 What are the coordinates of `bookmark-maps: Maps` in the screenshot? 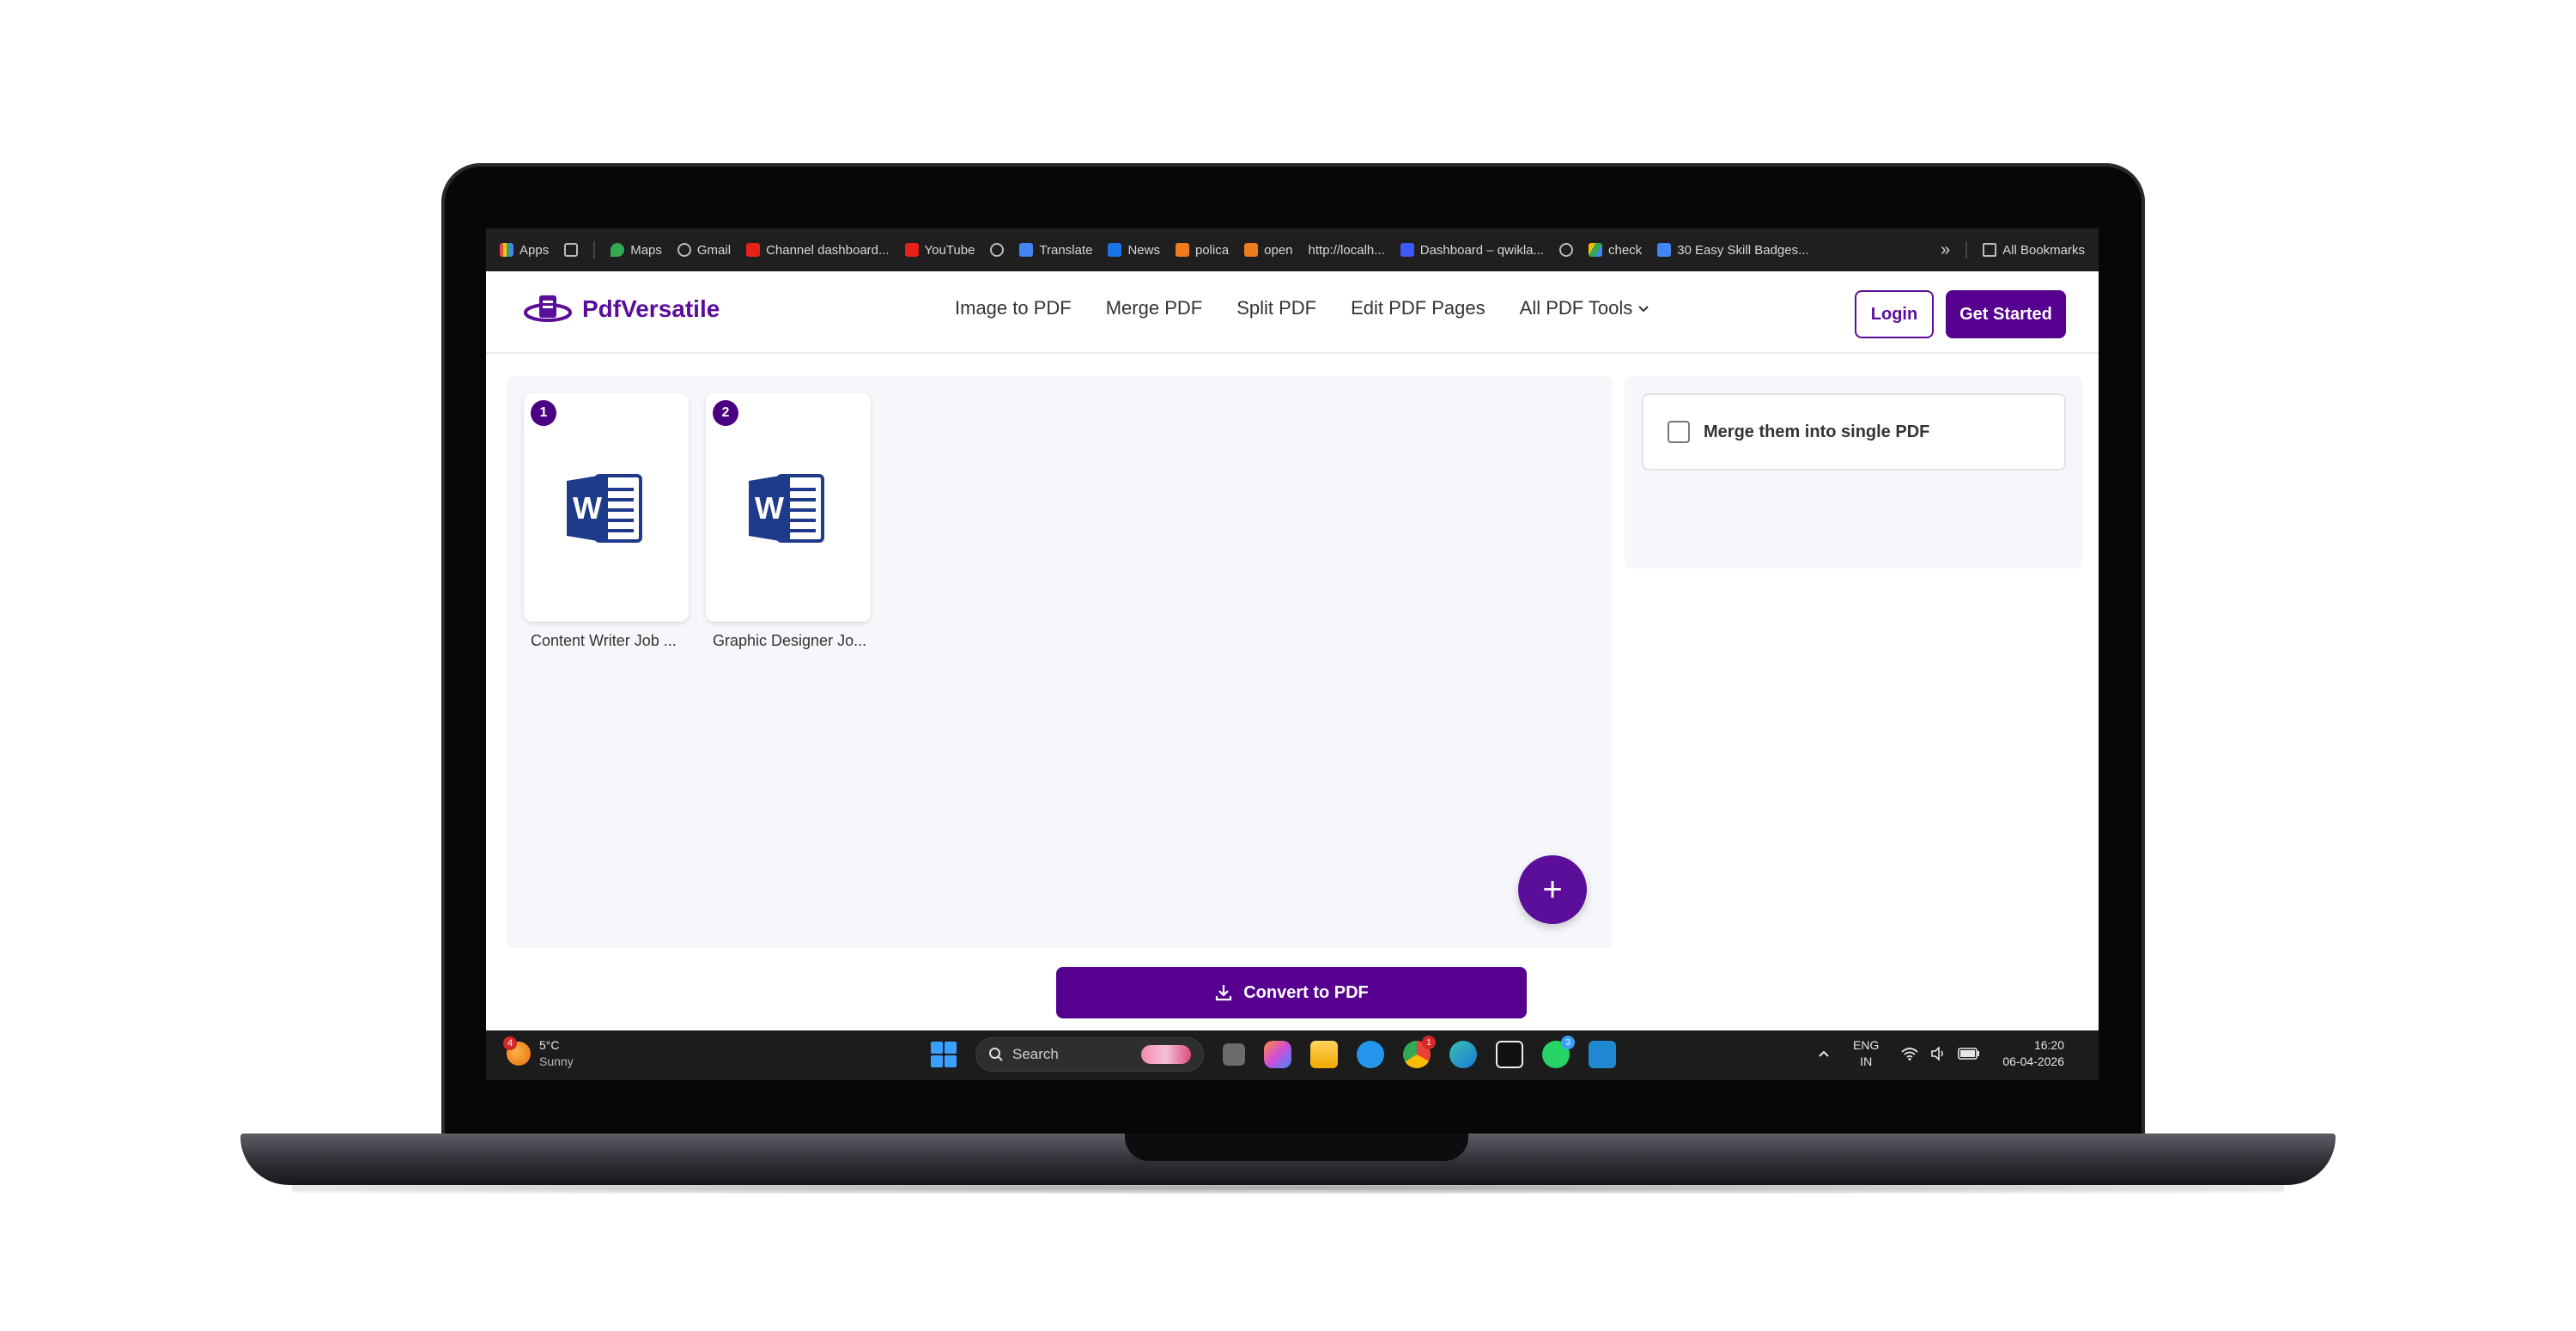 It's located at (636, 250).